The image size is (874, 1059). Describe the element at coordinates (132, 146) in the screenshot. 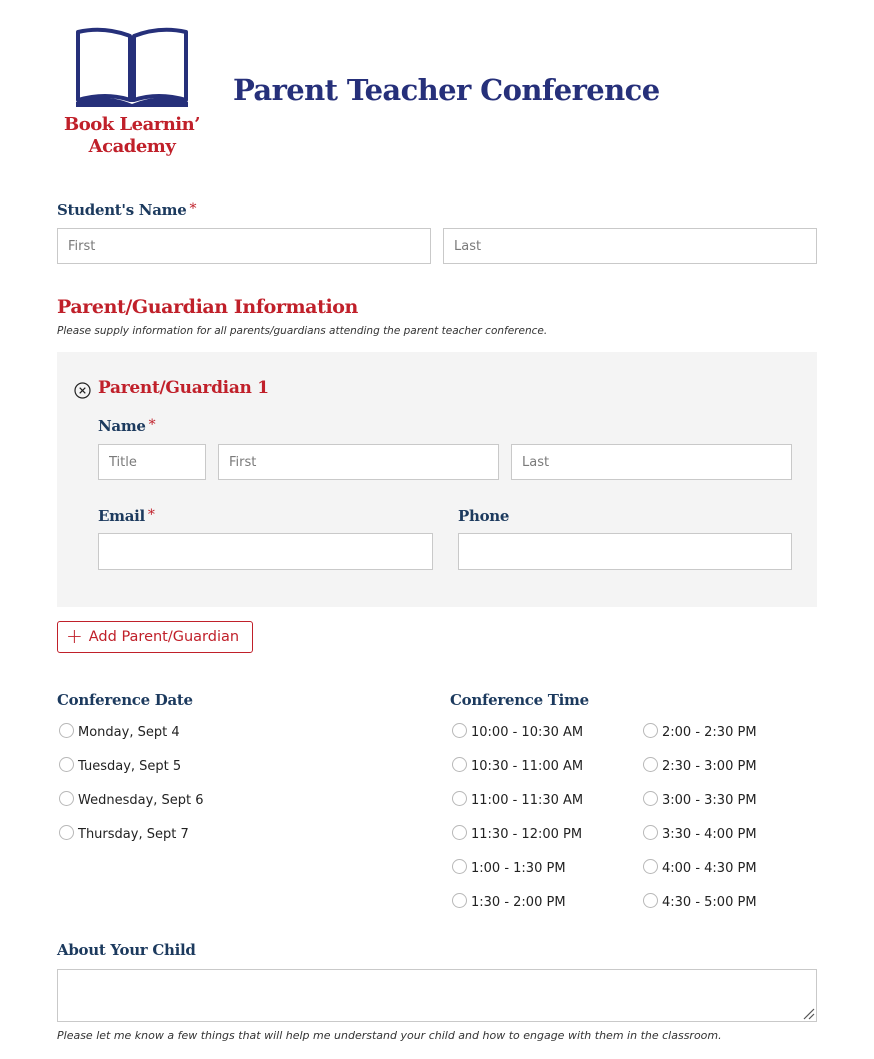

I see `logo-line-2: Academy` at that location.